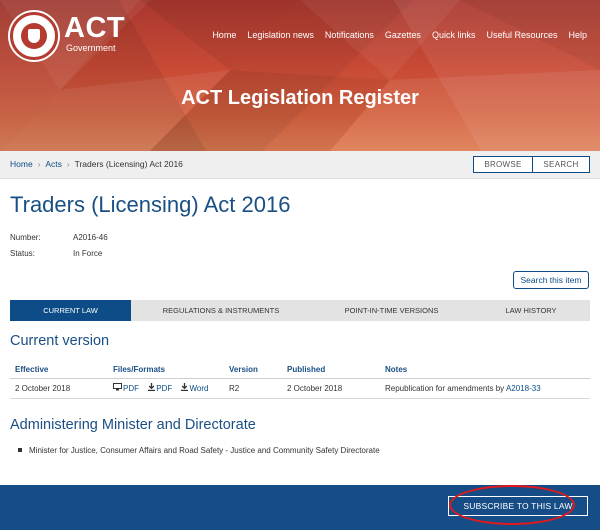 The width and height of the screenshot is (600, 530). I want to click on status-value: In Force, so click(88, 253).